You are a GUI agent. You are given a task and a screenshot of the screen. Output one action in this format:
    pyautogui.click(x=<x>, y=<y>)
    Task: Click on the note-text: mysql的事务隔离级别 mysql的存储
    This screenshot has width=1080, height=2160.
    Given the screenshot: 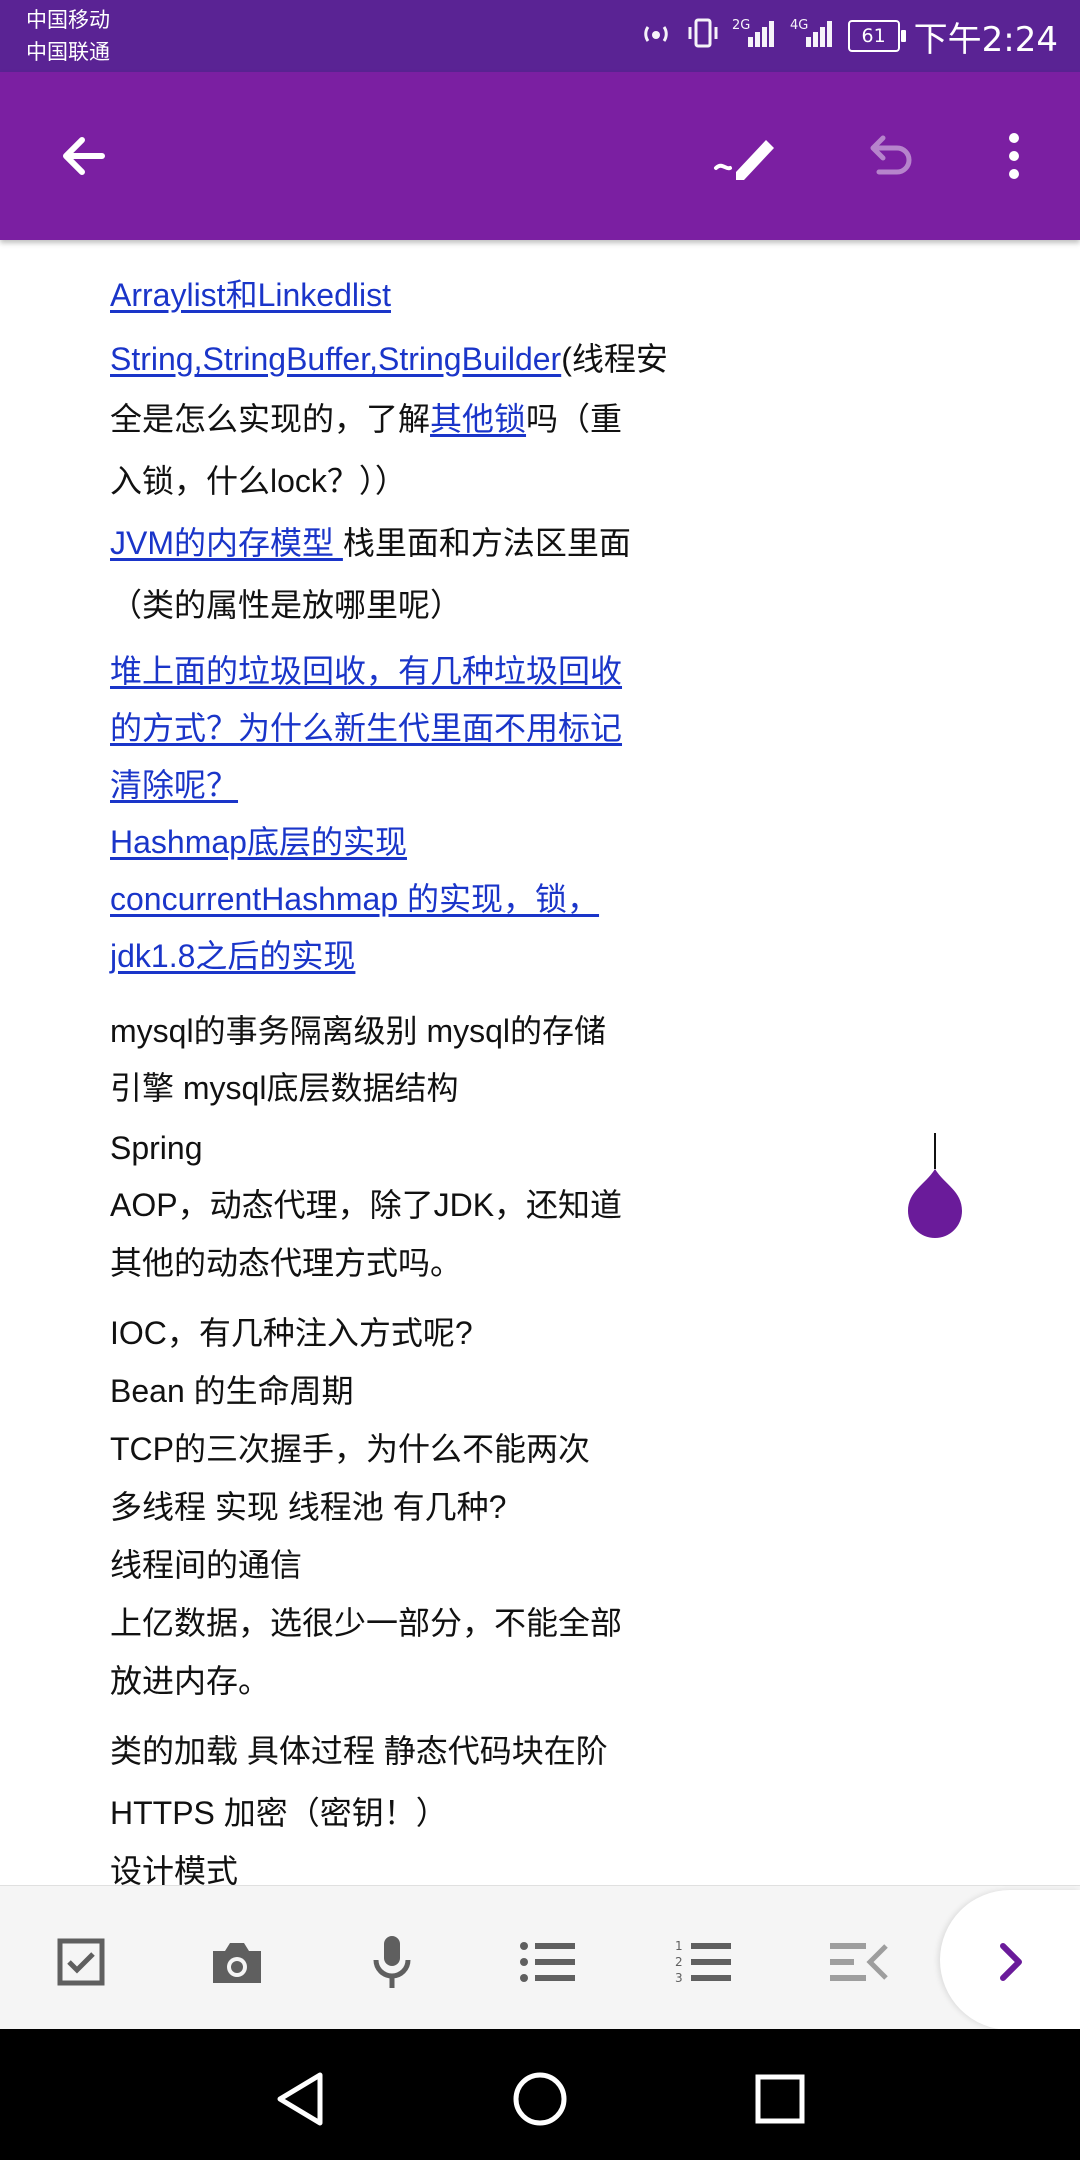 What is the action you would take?
    pyautogui.click(x=358, y=1031)
    